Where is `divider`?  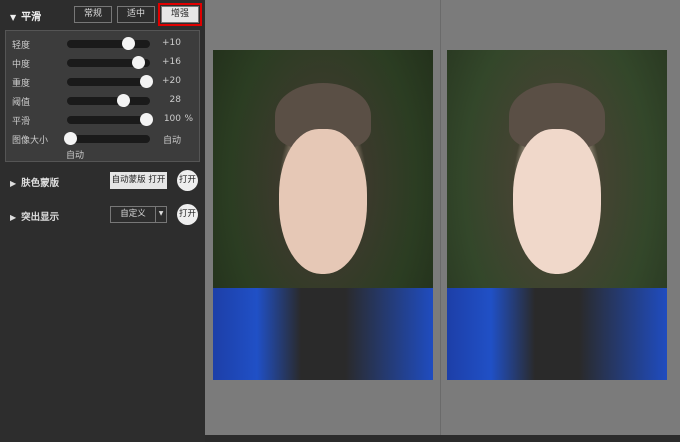
divider is located at coordinates (440, 217).